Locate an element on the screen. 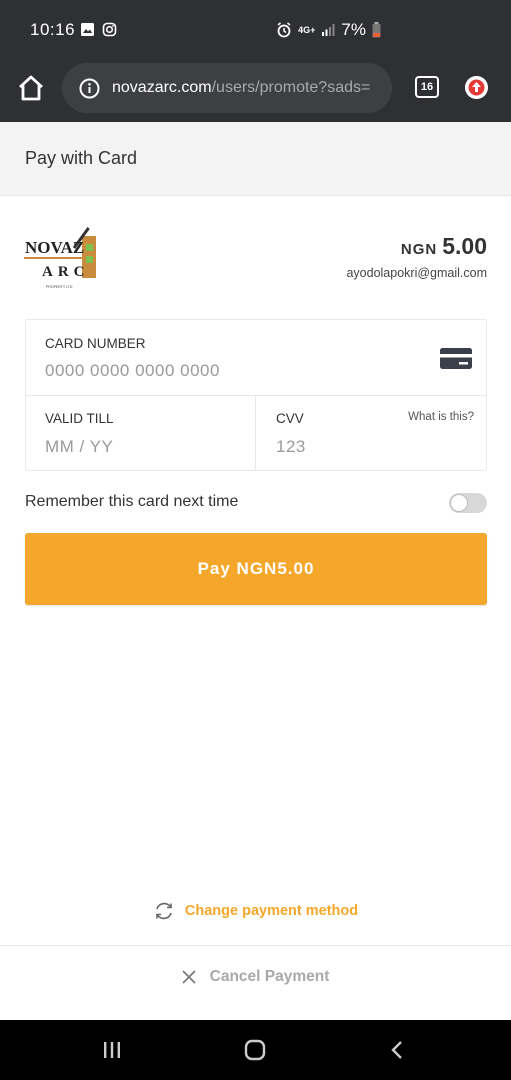  url-path: /users/promote?sads= is located at coordinates (291, 87).